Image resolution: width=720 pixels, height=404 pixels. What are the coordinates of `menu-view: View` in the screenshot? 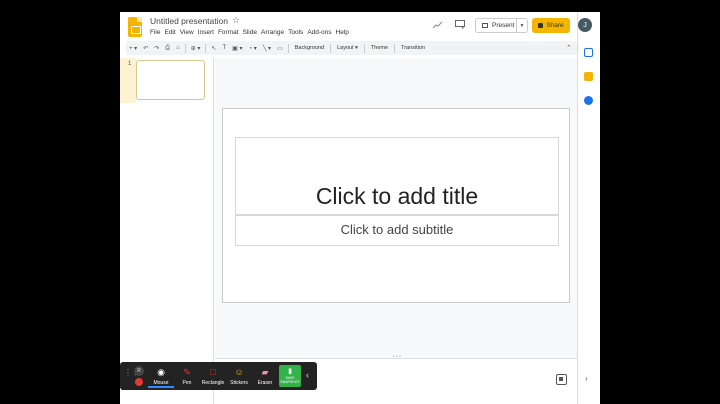 It's located at (189, 32).